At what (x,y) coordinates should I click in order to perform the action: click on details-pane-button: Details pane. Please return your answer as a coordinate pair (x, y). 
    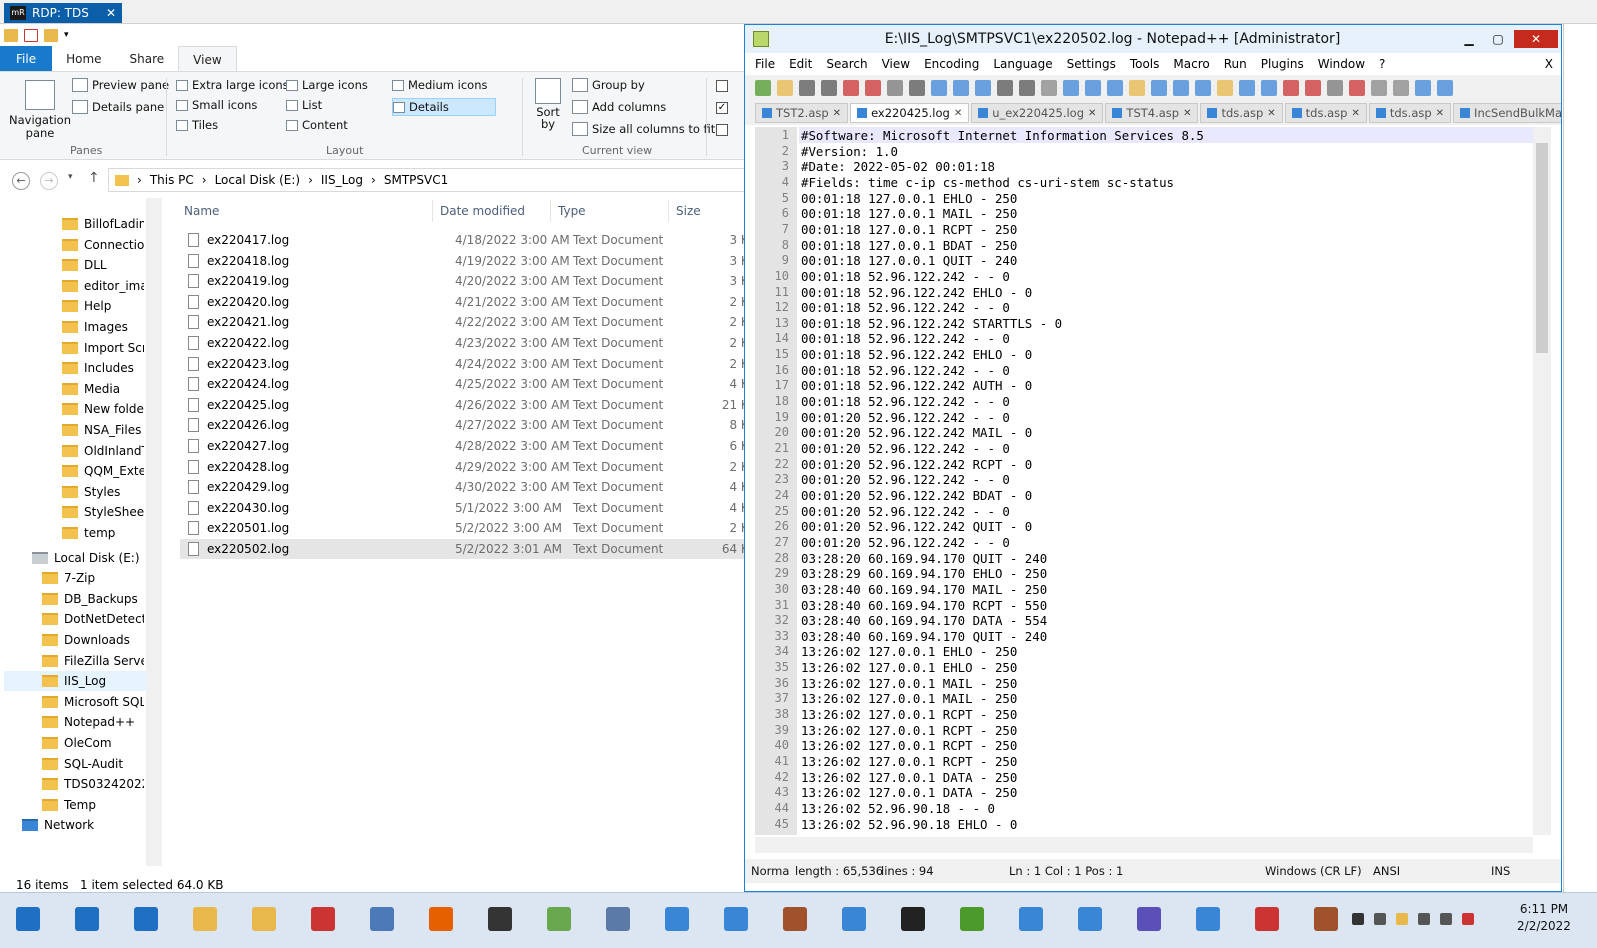
    Looking at the image, I should click on (118, 107).